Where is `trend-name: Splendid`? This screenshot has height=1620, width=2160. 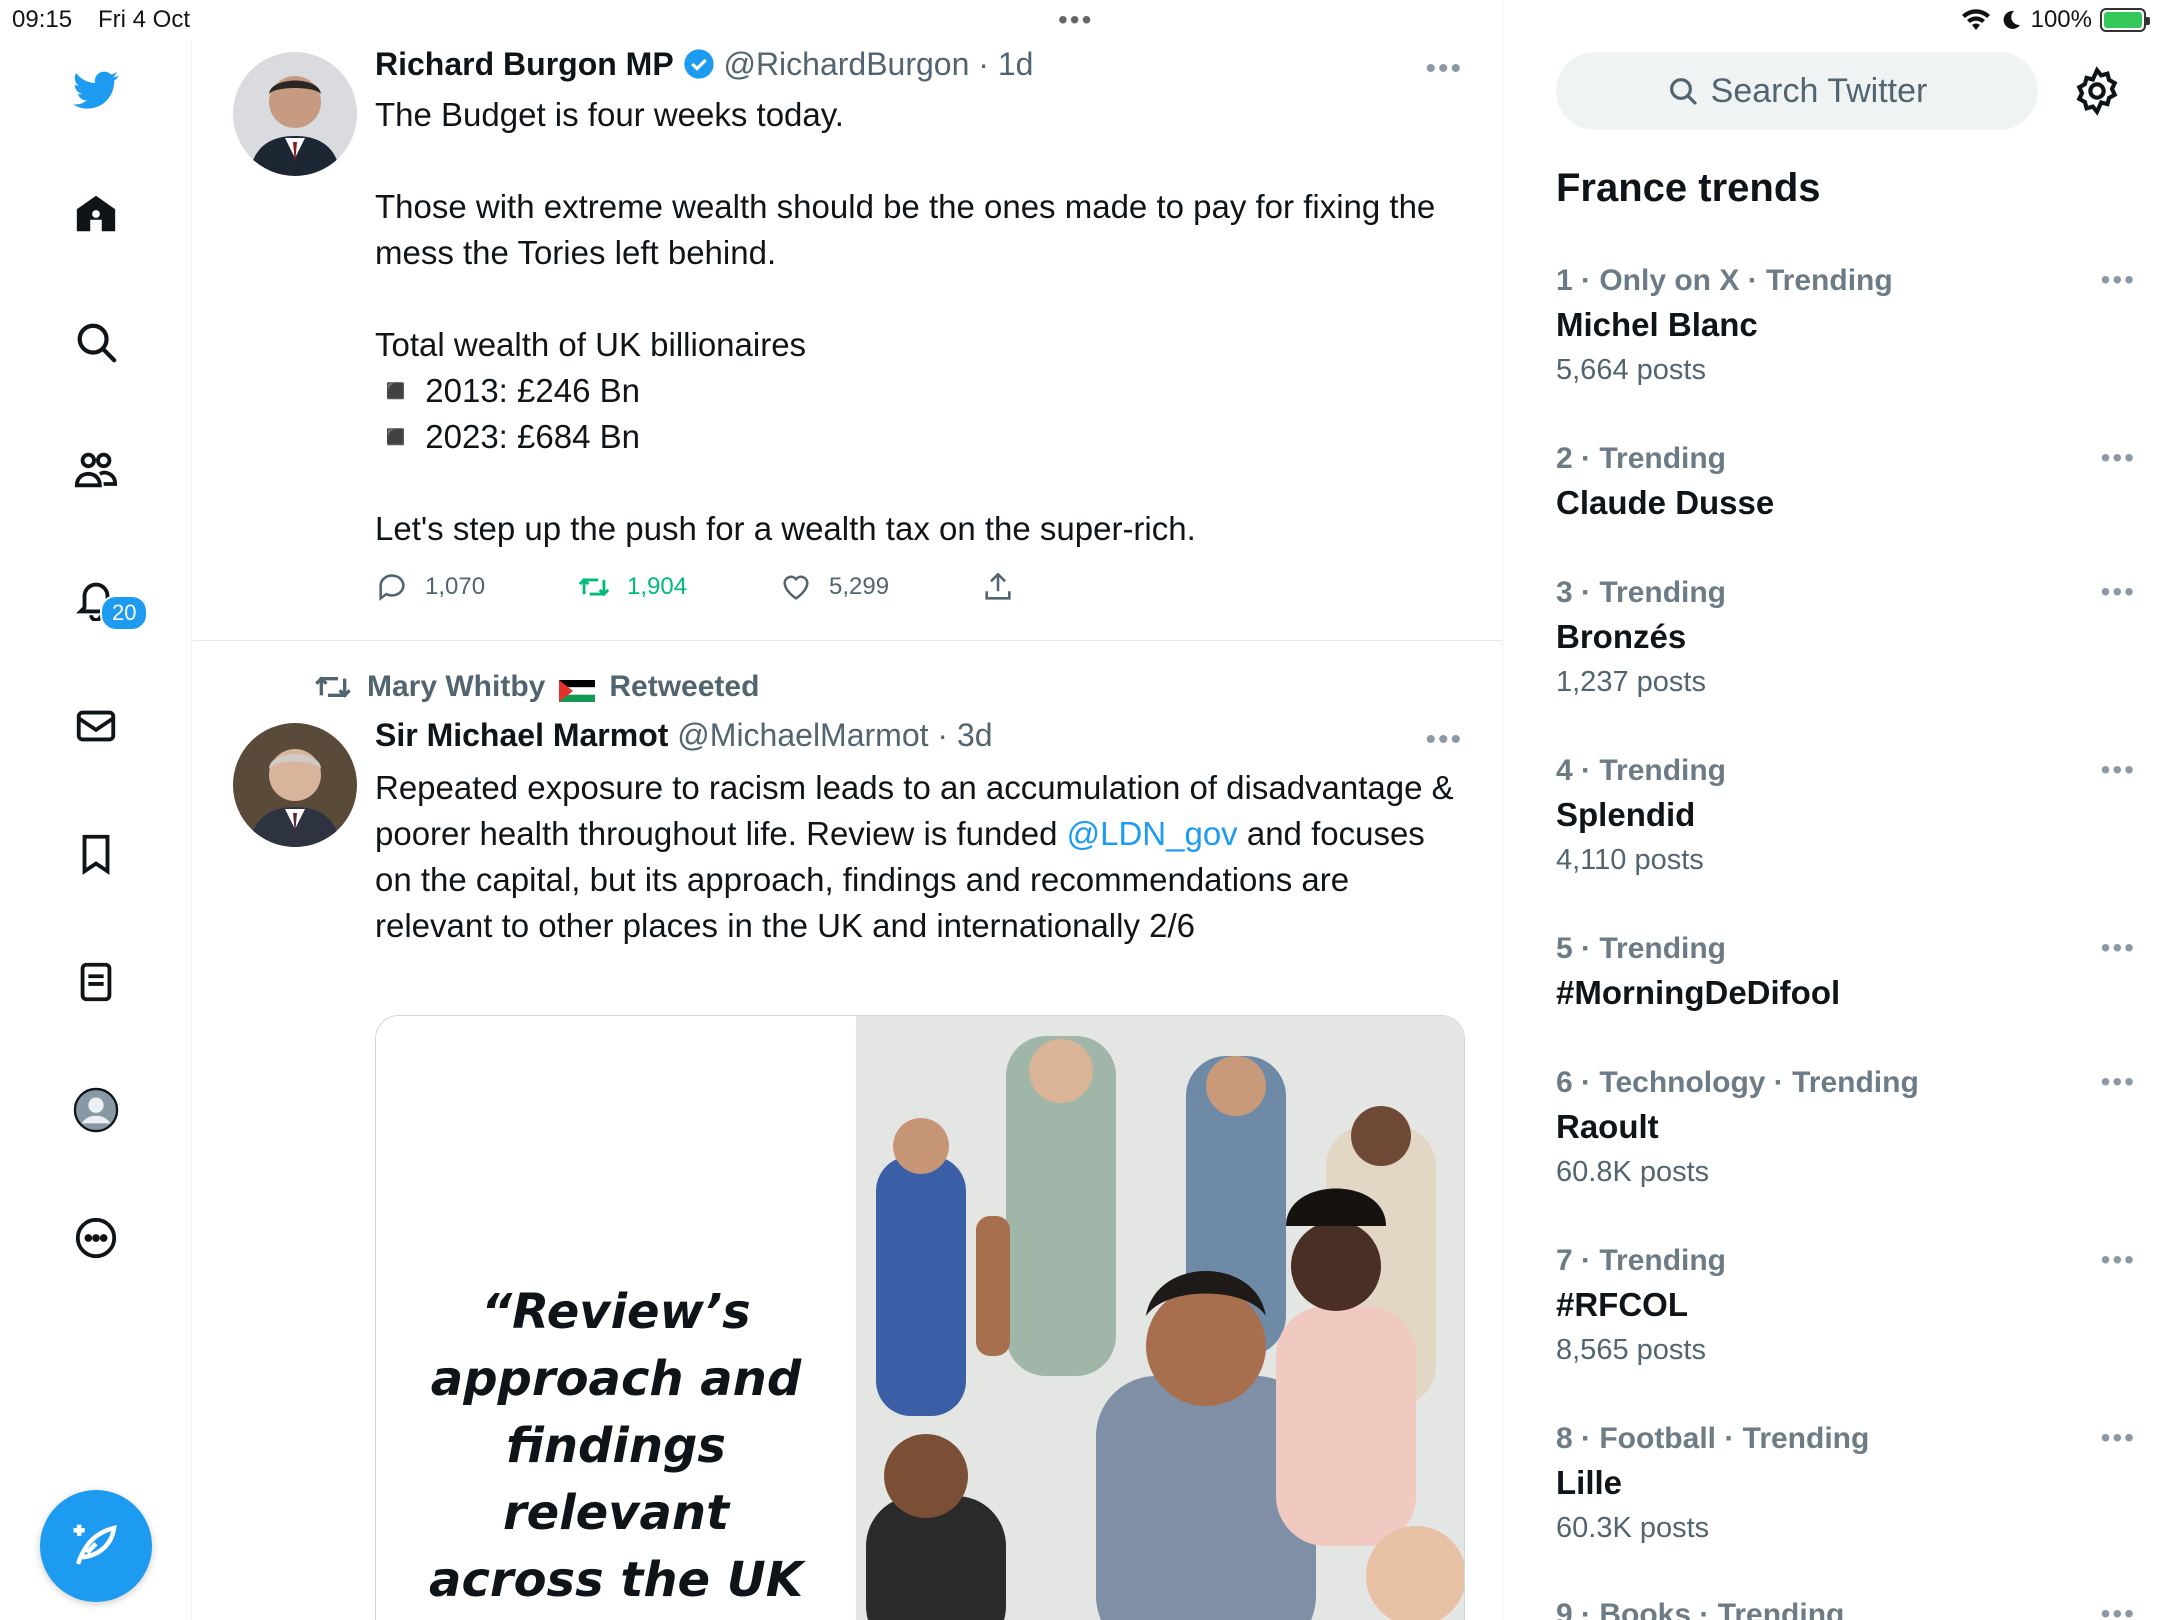
trend-name: Splendid is located at coordinates (1626, 814).